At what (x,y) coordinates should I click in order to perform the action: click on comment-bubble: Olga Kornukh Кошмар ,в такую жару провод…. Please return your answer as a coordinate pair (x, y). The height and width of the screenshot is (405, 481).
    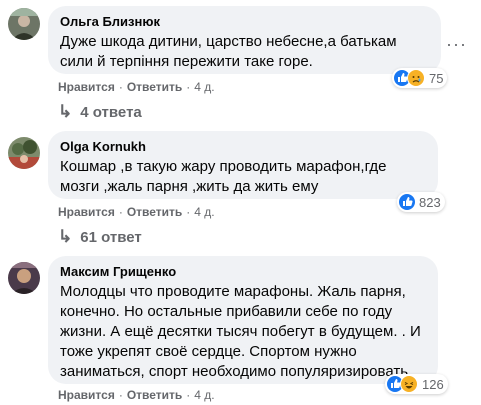
    Looking at the image, I should click on (243, 165).